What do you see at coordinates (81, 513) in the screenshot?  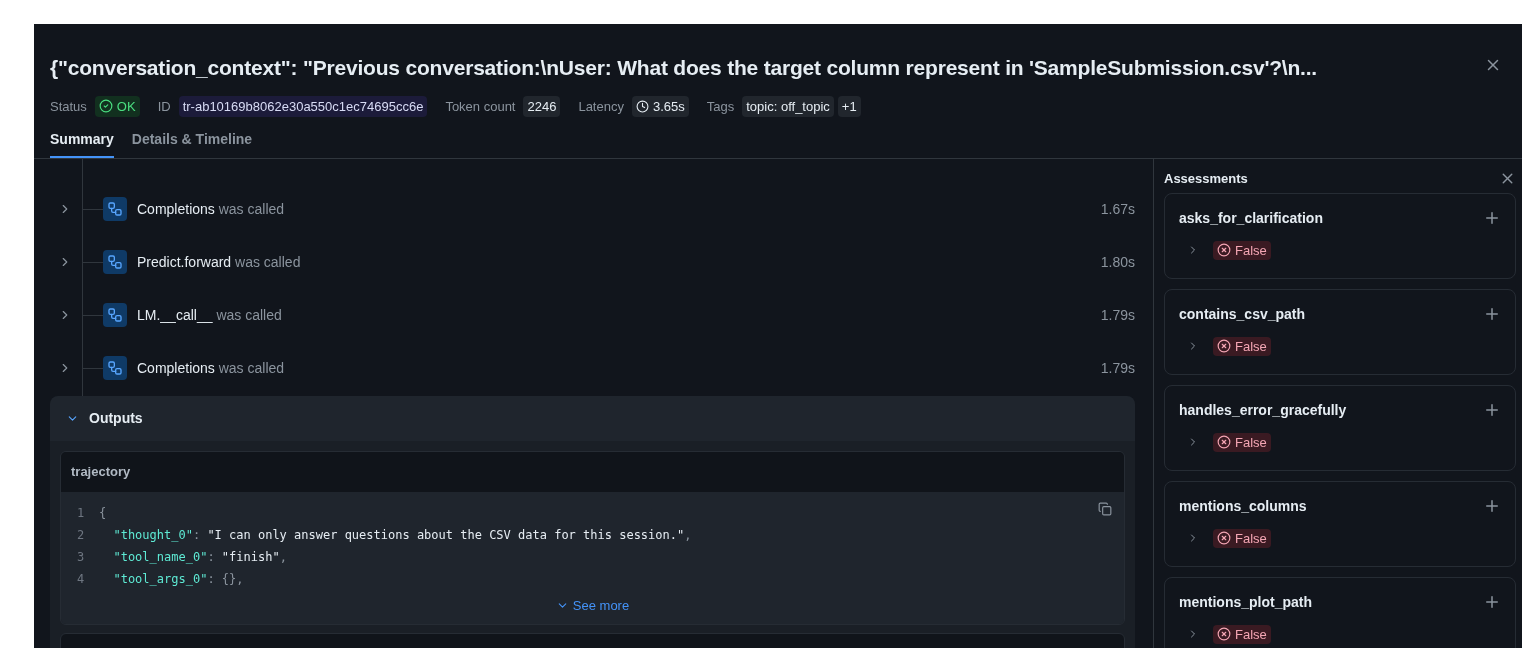 I see `line-number: 1` at bounding box center [81, 513].